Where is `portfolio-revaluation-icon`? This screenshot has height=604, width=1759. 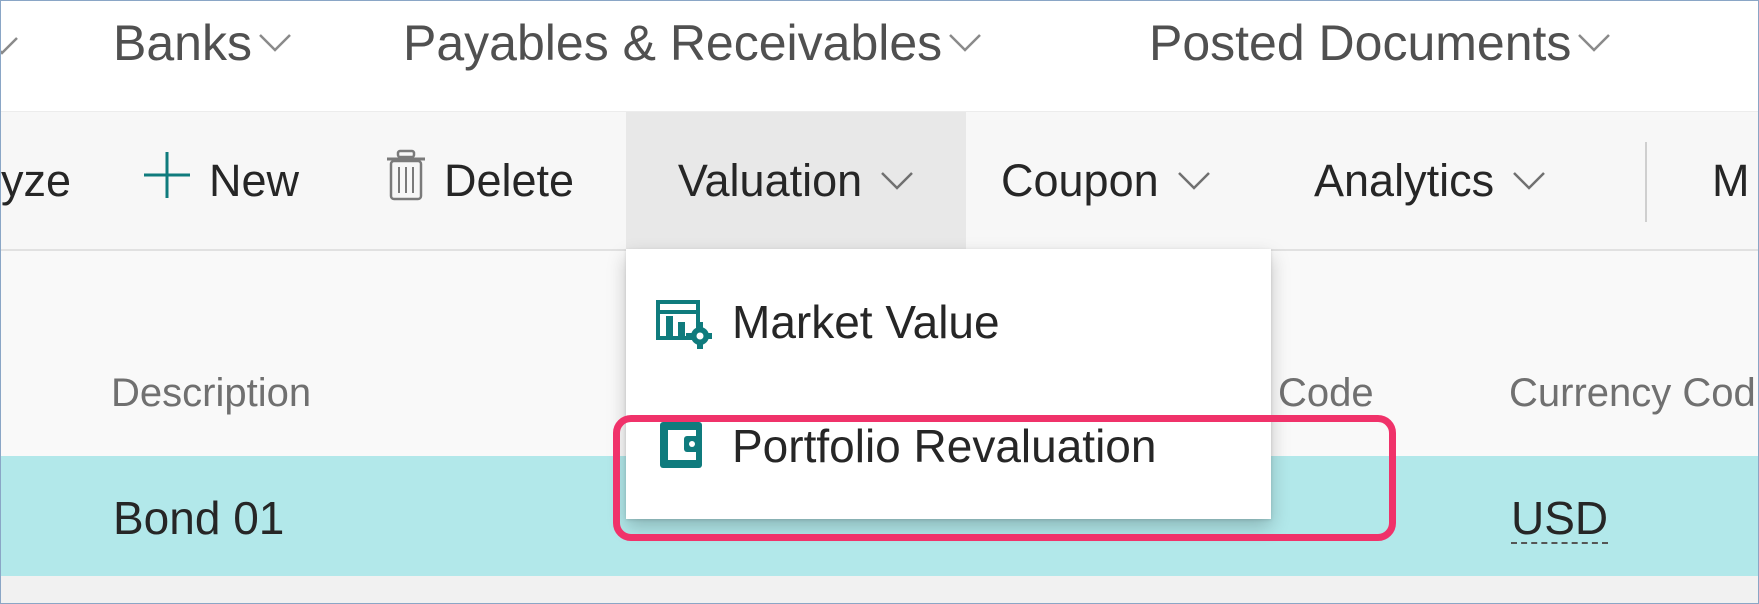
portfolio-revaluation-icon is located at coordinates (684, 446).